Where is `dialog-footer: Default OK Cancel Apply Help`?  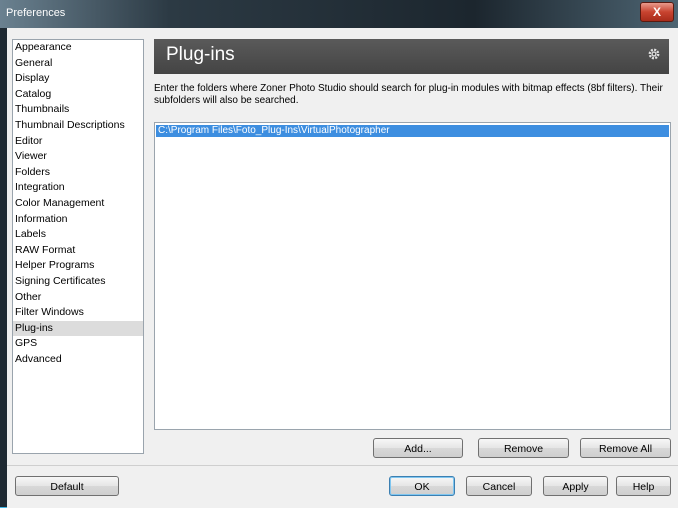
dialog-footer: Default OK Cancel Apply Help is located at coordinates (342, 486).